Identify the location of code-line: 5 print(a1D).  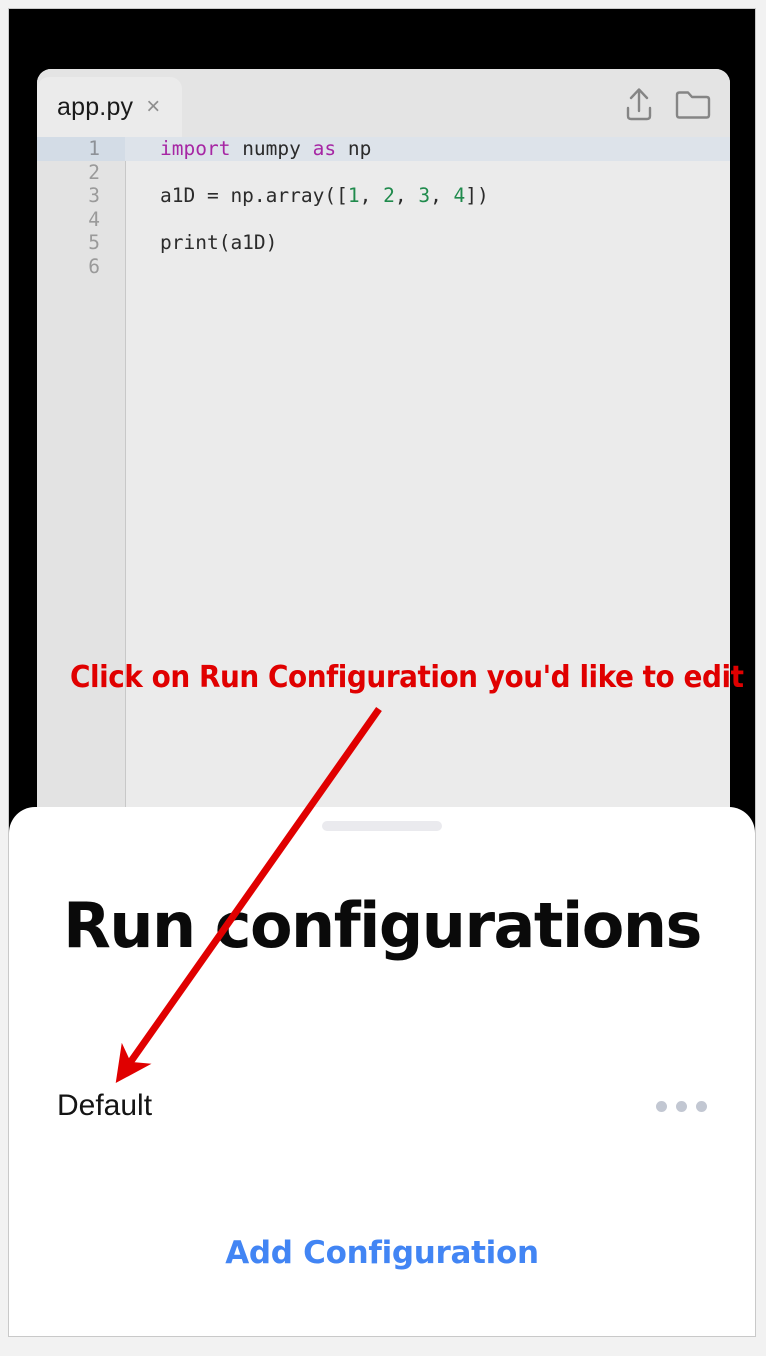
(383, 243).